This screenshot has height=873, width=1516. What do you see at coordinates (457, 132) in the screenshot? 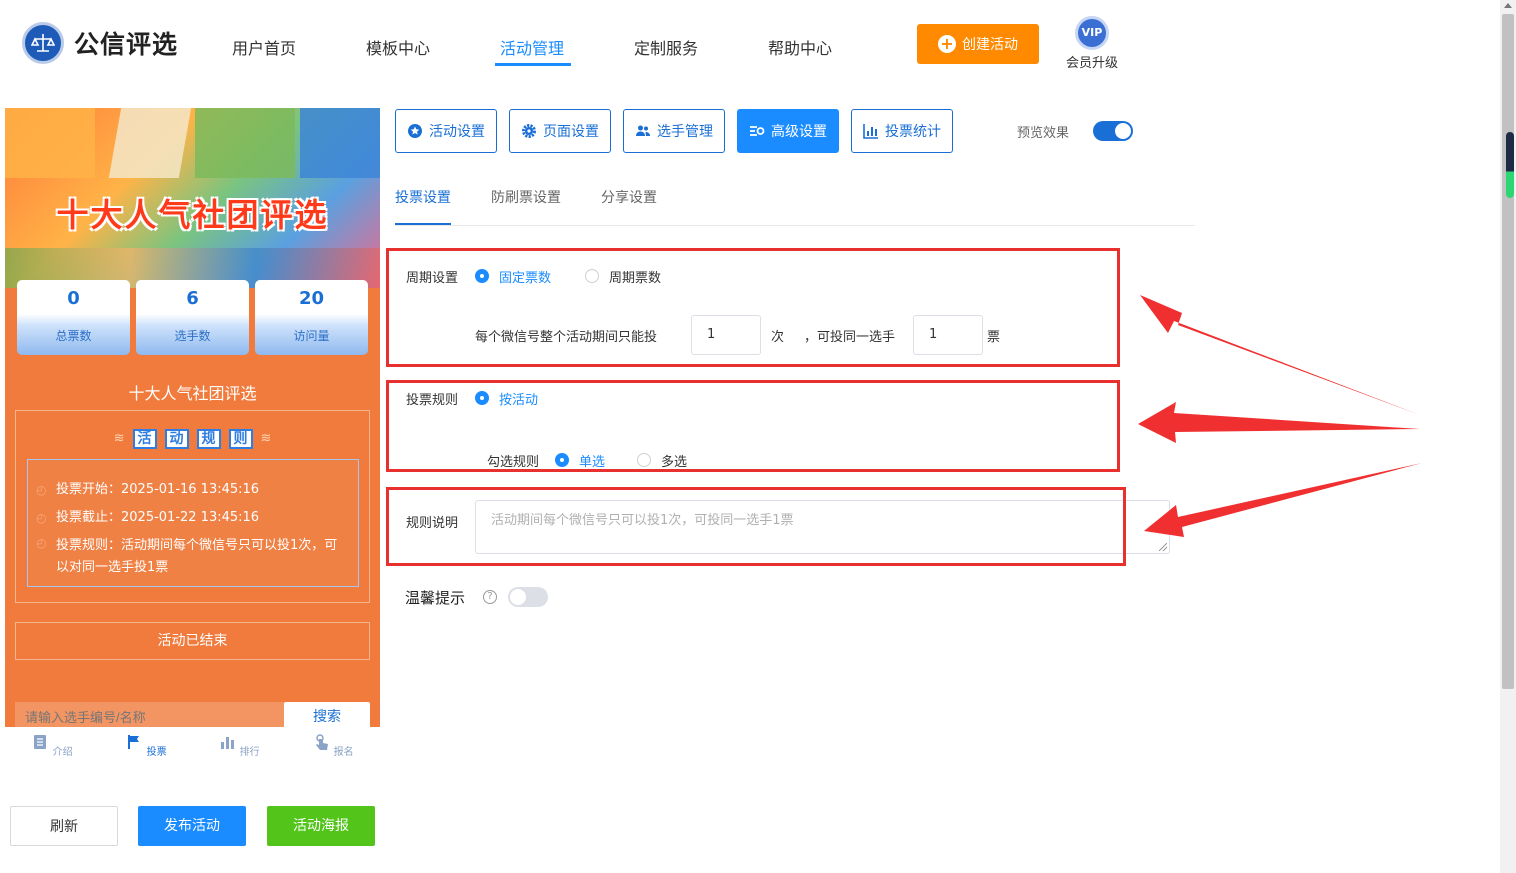
I see `tab-label: 活动设置` at bounding box center [457, 132].